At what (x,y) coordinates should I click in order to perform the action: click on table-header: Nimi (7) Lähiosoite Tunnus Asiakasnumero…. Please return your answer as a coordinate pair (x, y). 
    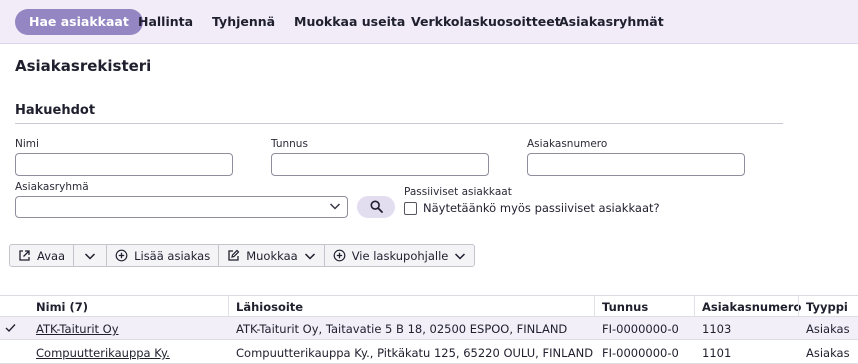
    Looking at the image, I should click on (429, 306).